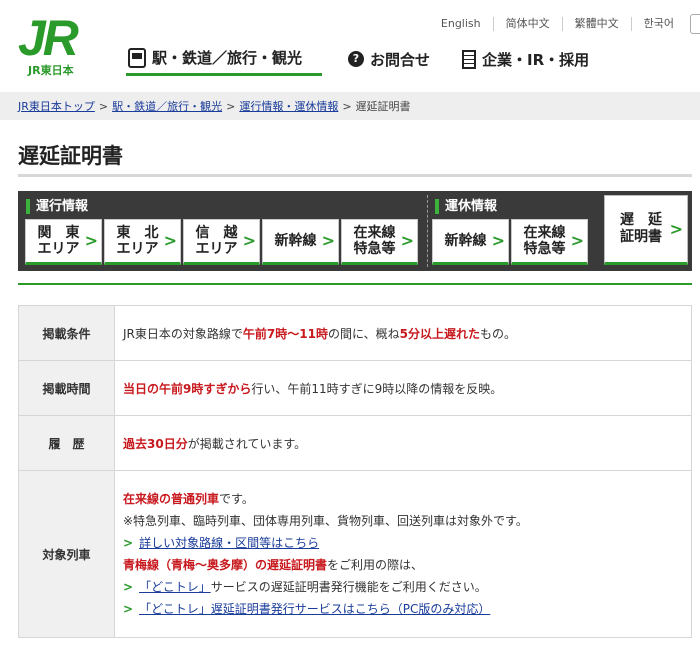 This screenshot has height=647, width=700. Describe the element at coordinates (48, 38) in the screenshot. I see `logo-mark: JR` at that location.